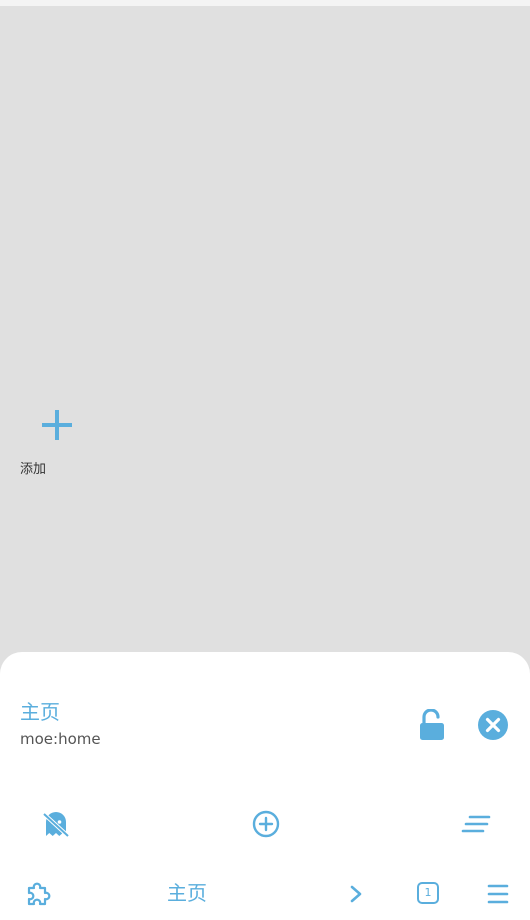  I want to click on add-shortcut-button: 添加, so click(46, 441).